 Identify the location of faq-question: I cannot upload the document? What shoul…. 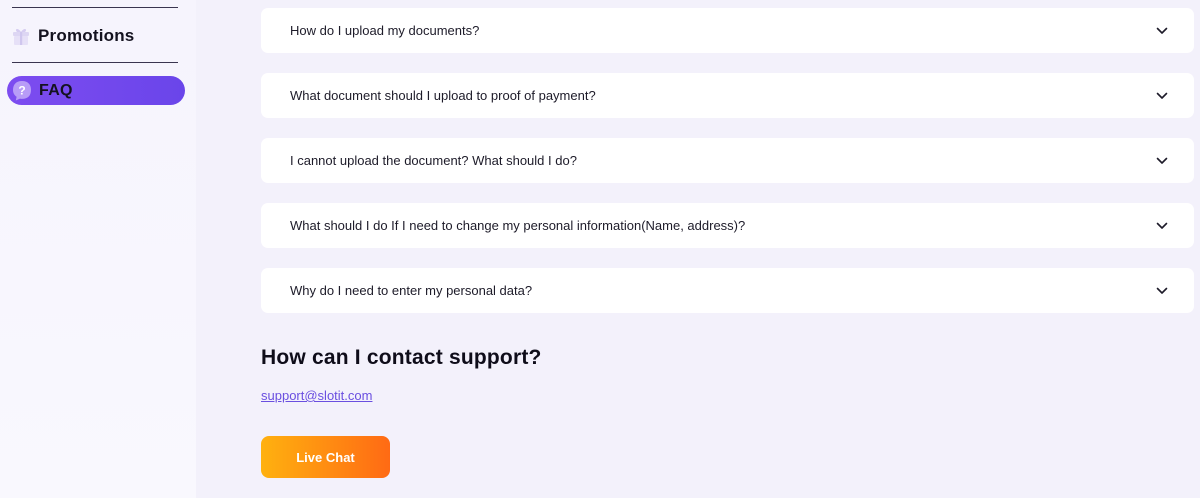
(433, 160).